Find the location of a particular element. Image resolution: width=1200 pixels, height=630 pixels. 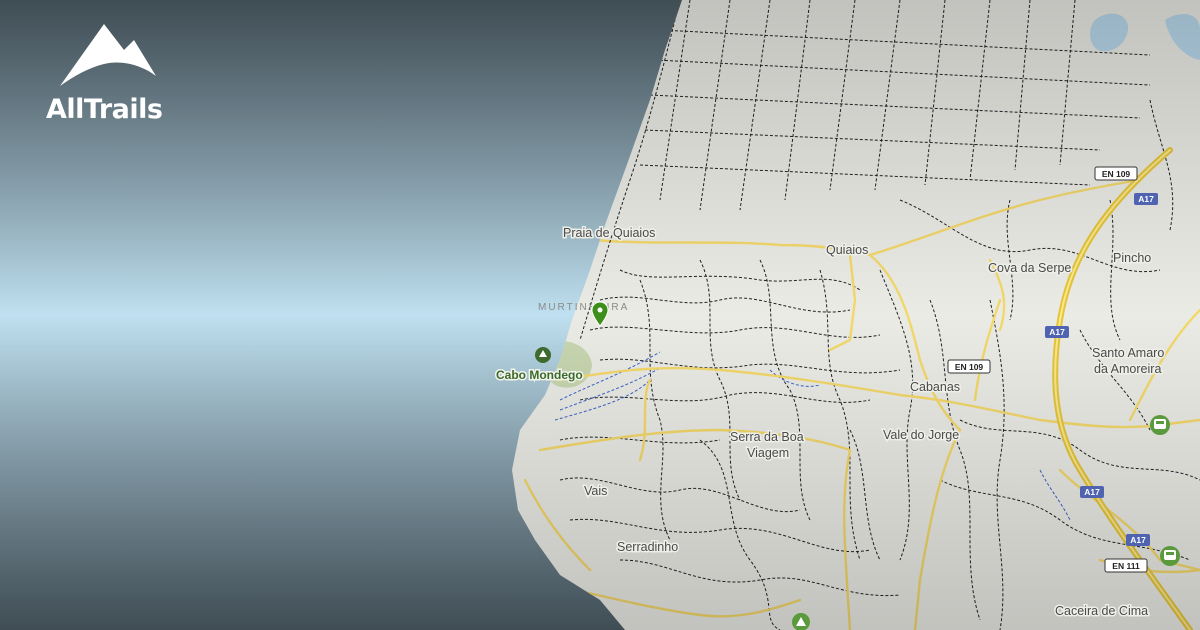

place-label: Quiaios is located at coordinates (847, 250).